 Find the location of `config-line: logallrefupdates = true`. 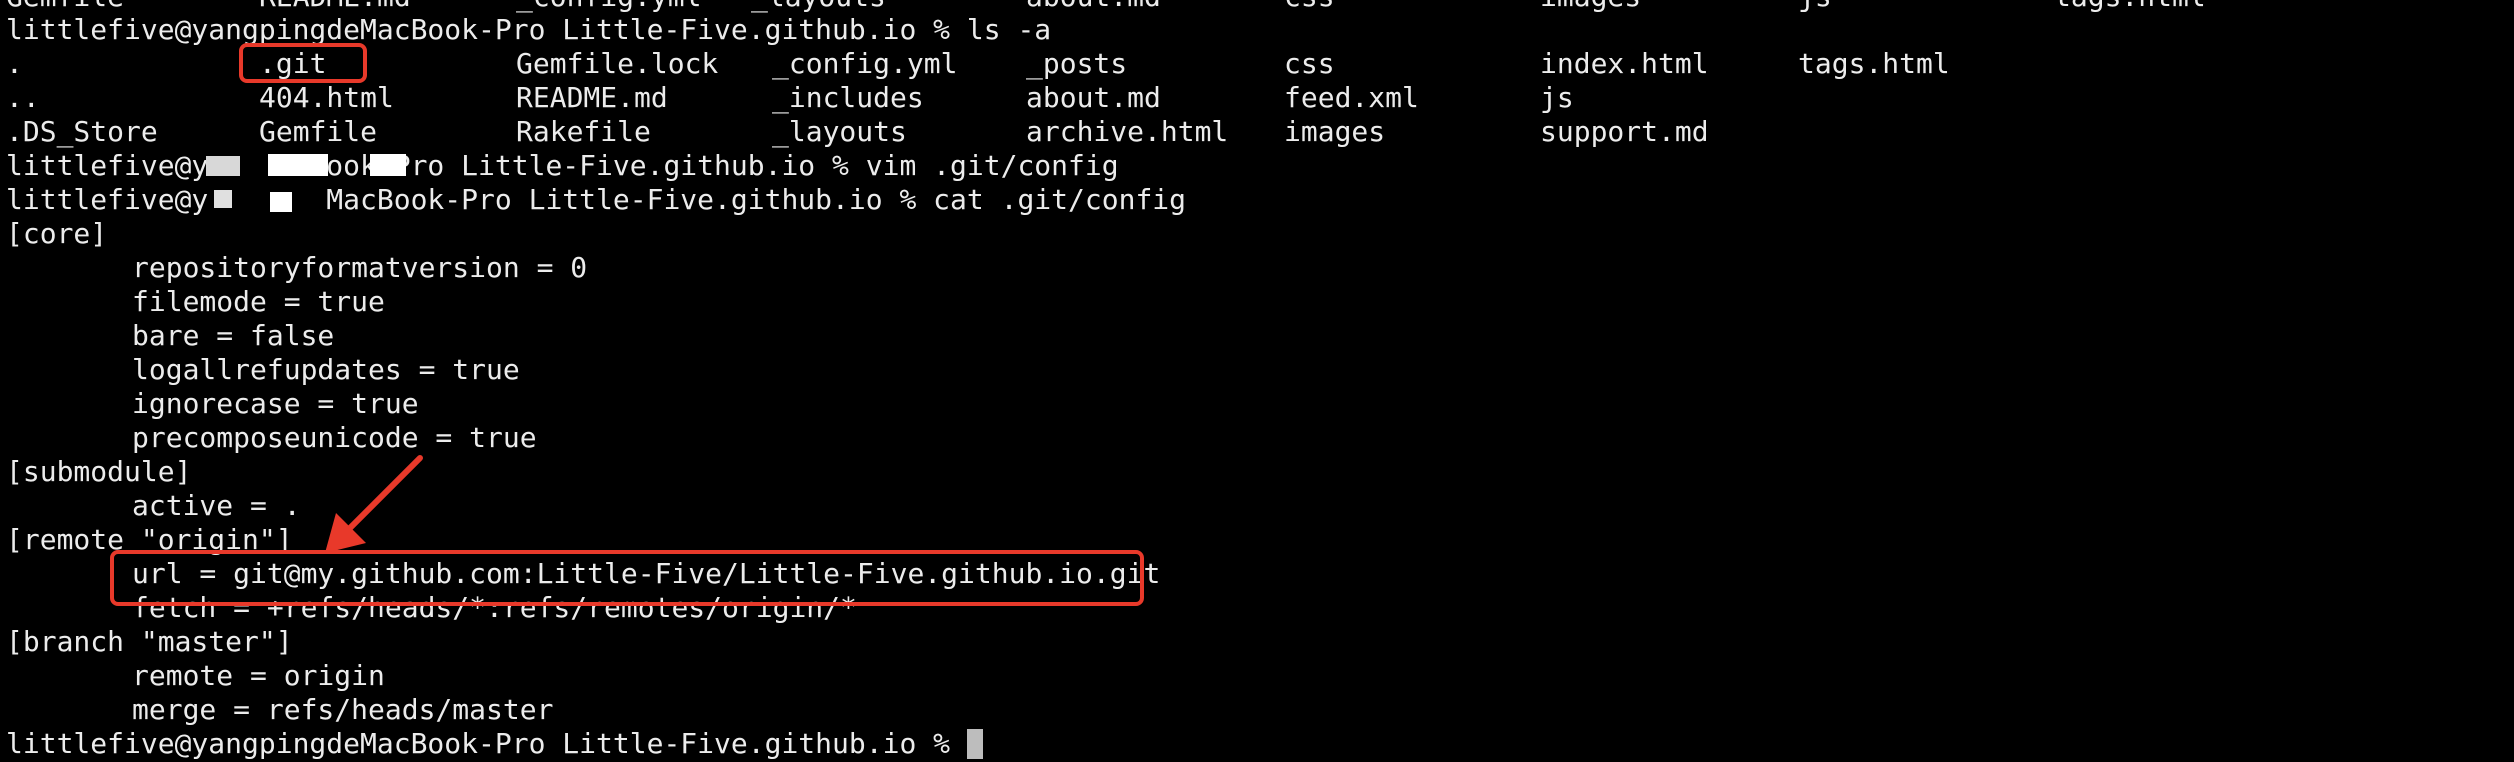

config-line: logallrefupdates = true is located at coordinates (326, 369).